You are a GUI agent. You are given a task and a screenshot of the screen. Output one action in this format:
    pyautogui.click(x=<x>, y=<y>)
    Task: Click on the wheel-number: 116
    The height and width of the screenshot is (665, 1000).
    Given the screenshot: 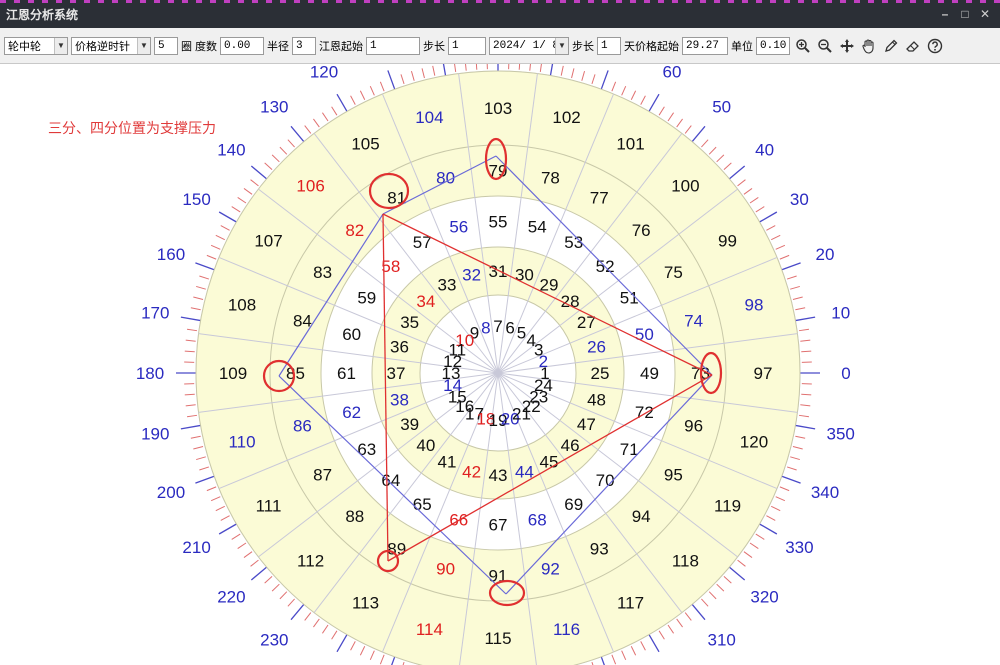 What is the action you would take?
    pyautogui.click(x=566, y=629)
    